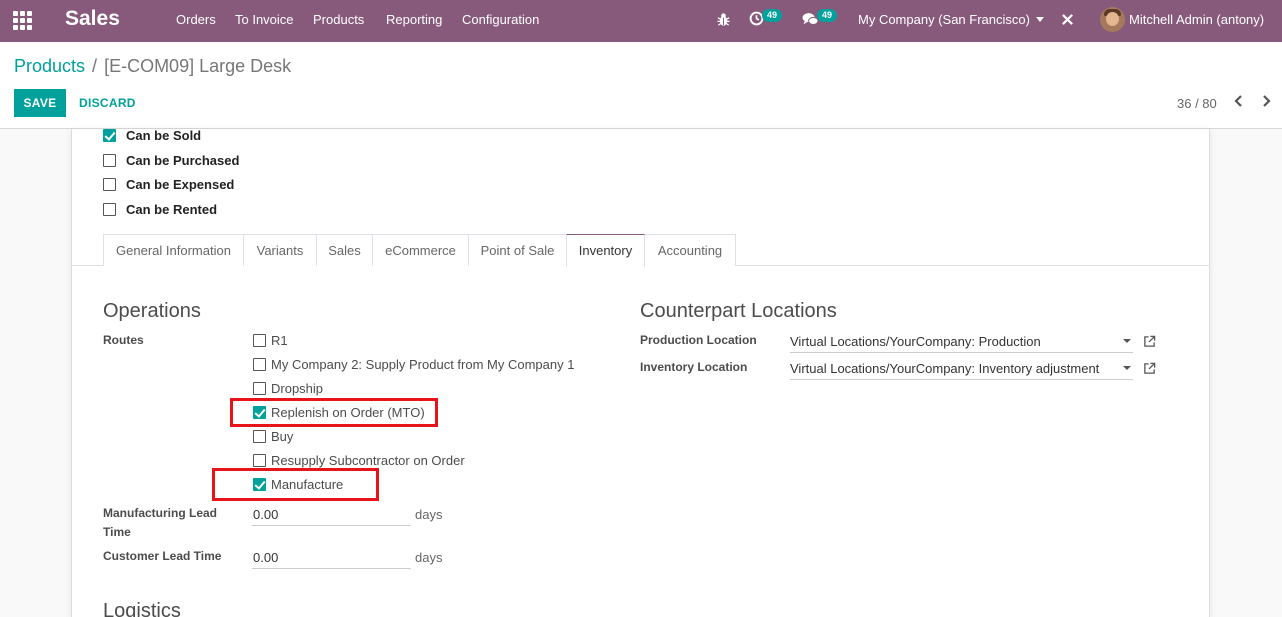 The height and width of the screenshot is (617, 1282). Describe the element at coordinates (1240, 102) in the screenshot. I see `pager-previous-chevron-left-icon` at that location.